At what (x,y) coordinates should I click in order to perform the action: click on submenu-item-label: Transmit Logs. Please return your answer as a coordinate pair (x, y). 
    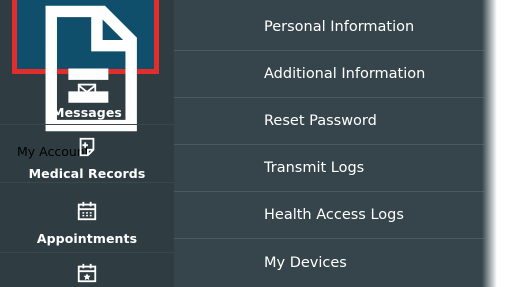
    Looking at the image, I should click on (314, 168).